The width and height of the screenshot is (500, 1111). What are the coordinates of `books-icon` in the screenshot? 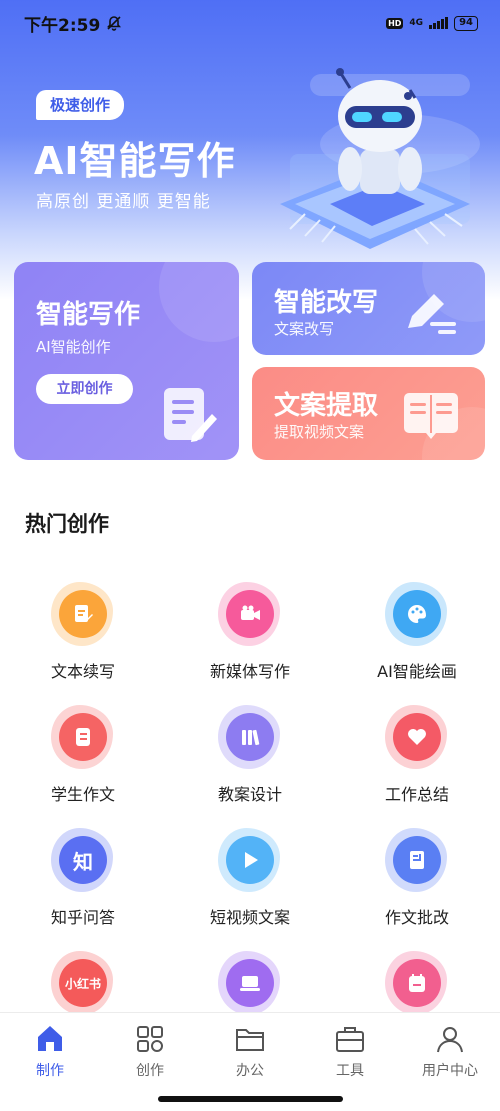 It's located at (249, 737).